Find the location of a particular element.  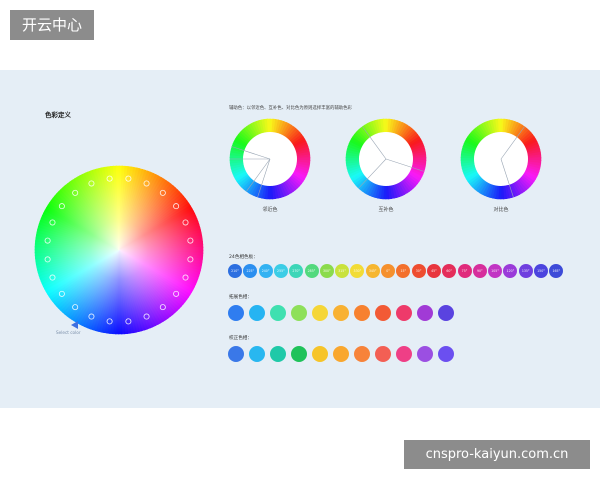

main-color-wheel is located at coordinates (119, 250).